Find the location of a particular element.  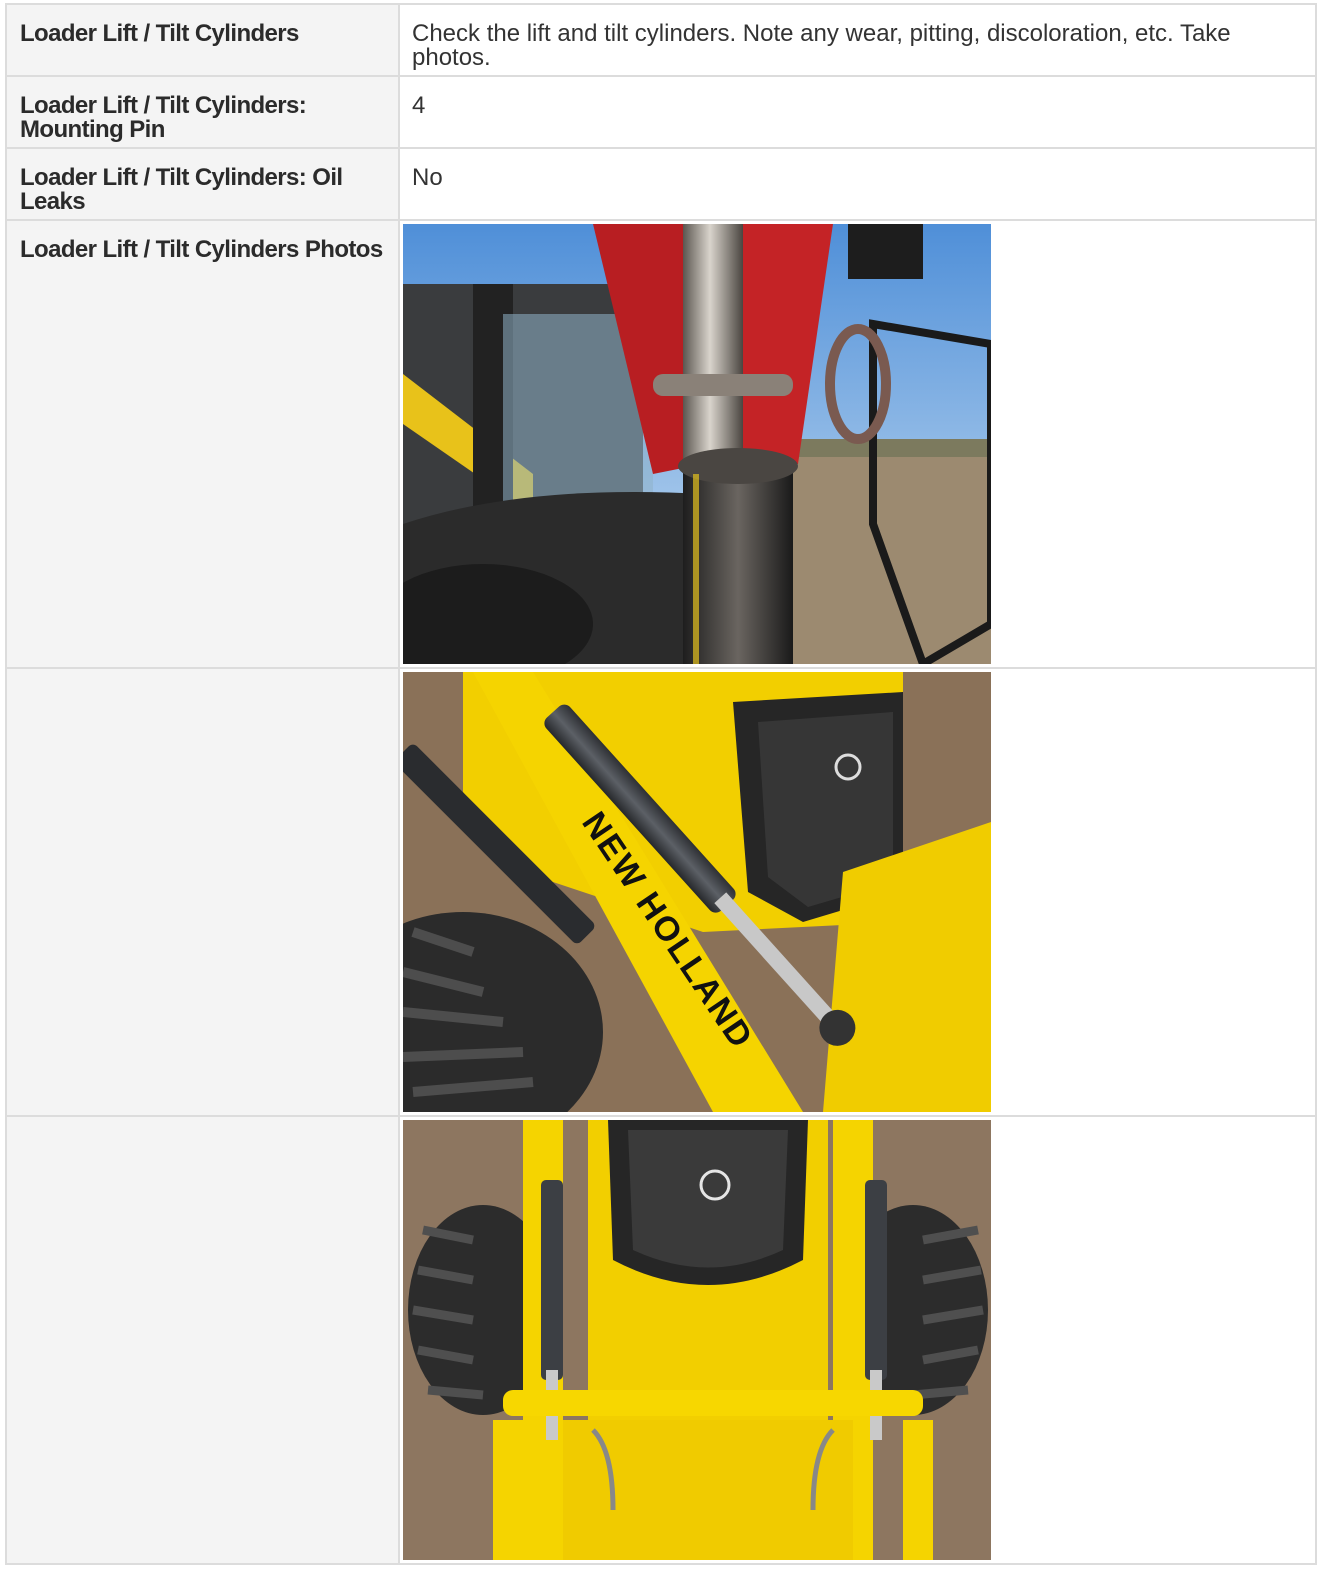

row-value: 4 is located at coordinates (419, 105).